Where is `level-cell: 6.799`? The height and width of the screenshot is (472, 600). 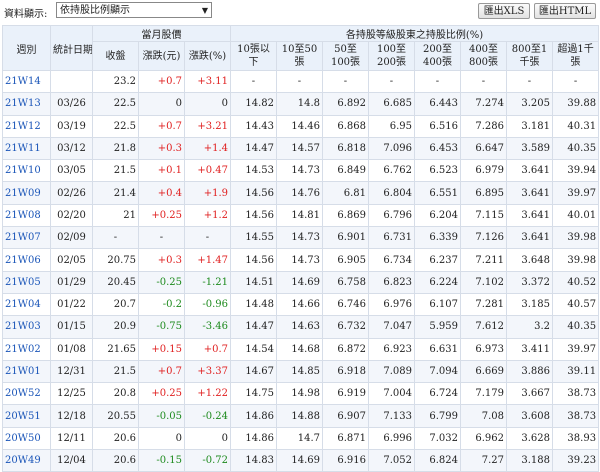
level-cell: 6.799 is located at coordinates (437, 416).